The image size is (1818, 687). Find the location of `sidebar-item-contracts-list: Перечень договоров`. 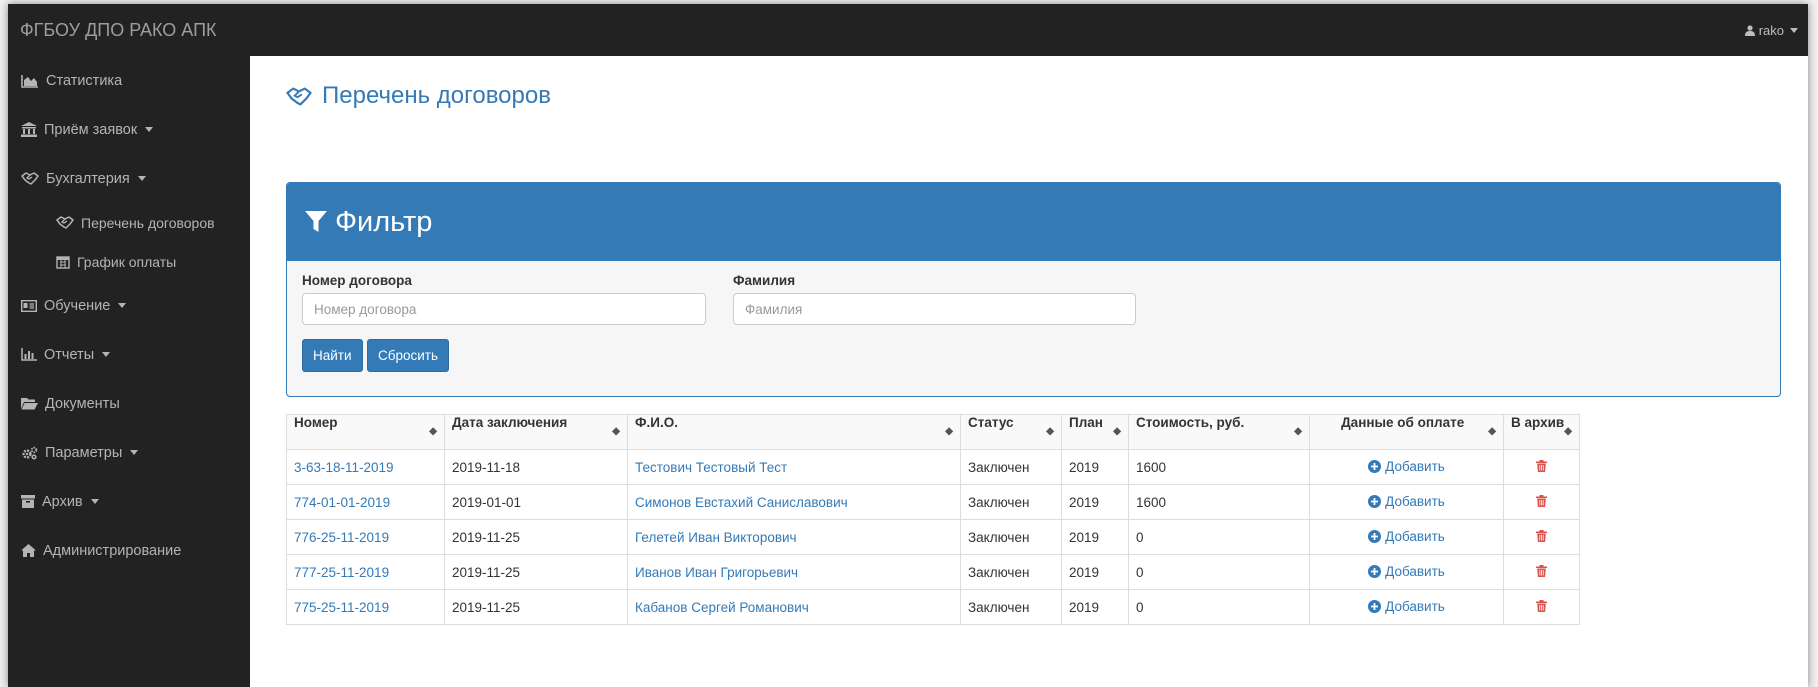

sidebar-item-contracts-list: Перечень договоров is located at coordinates (129, 222).